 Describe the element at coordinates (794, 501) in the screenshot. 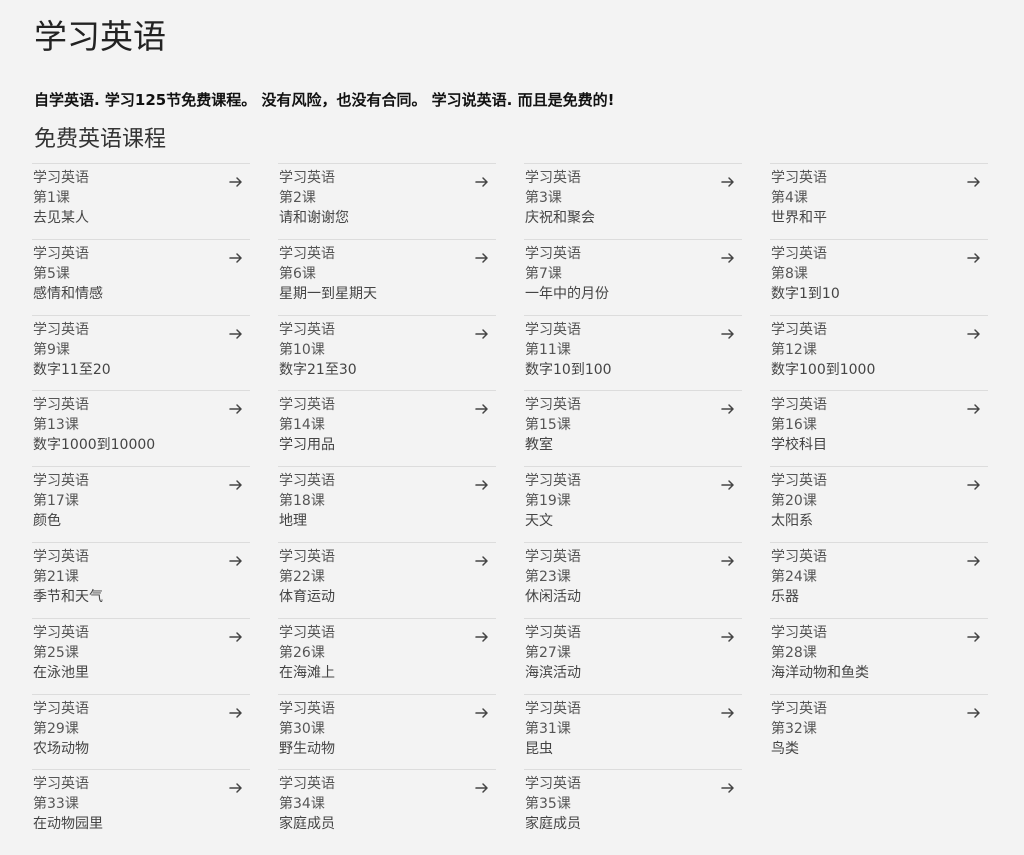

I see `lesson-number: 第20课` at that location.